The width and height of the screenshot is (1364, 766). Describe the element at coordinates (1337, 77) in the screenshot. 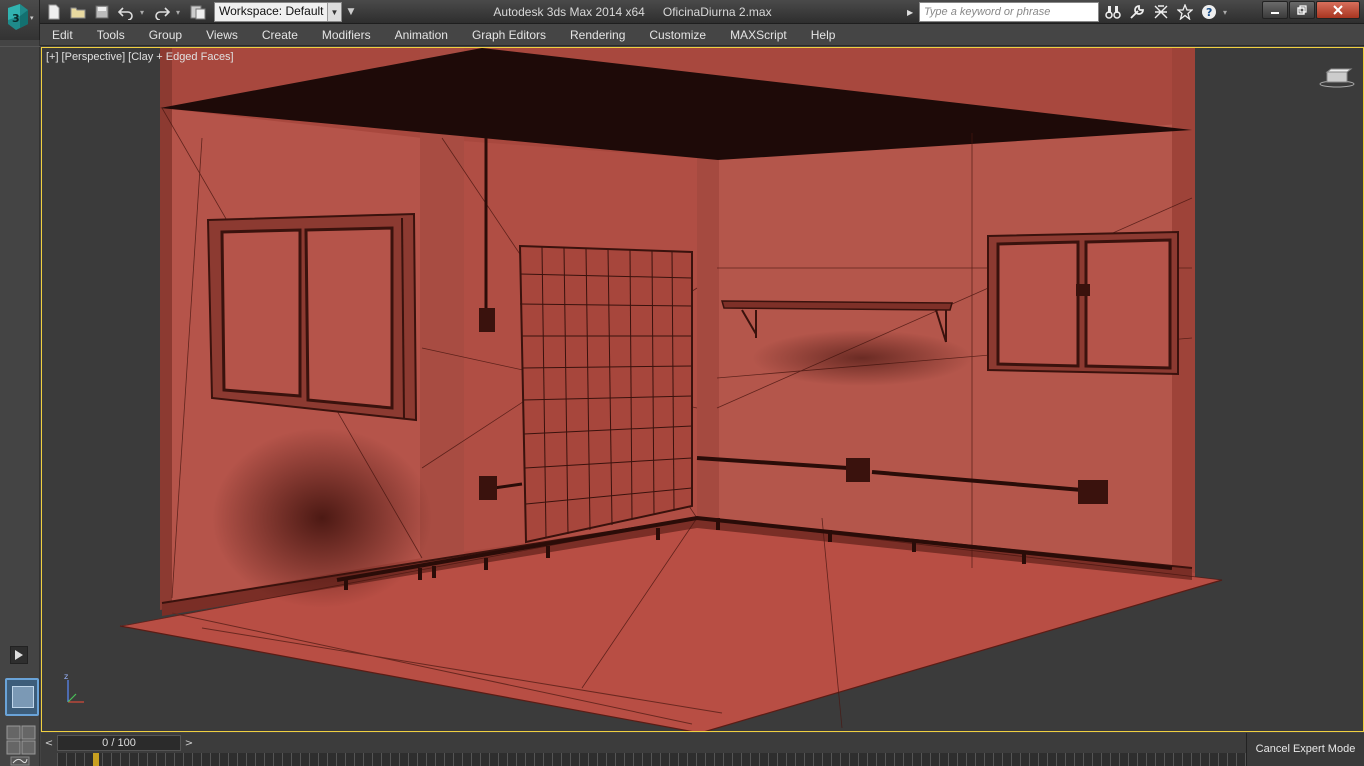

I see `viewcube-icon` at that location.